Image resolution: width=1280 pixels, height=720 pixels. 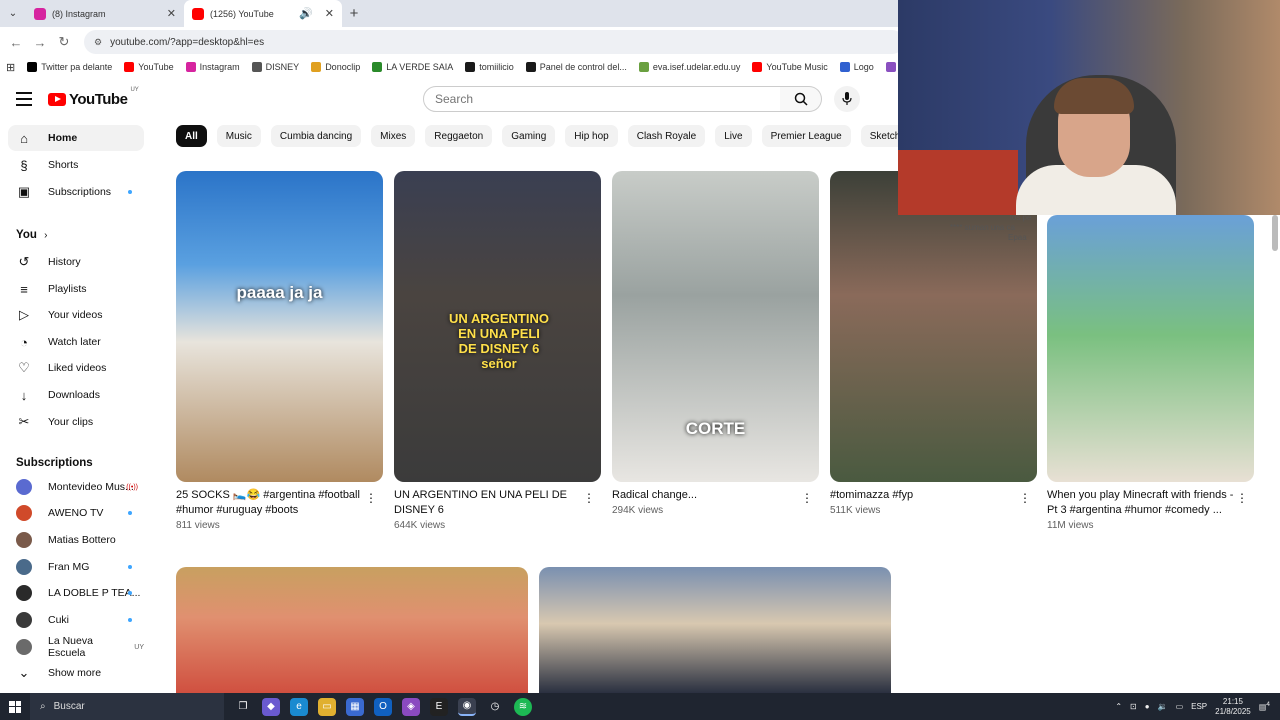 I want to click on bookmark-item: Logo, so click(x=857, y=67).